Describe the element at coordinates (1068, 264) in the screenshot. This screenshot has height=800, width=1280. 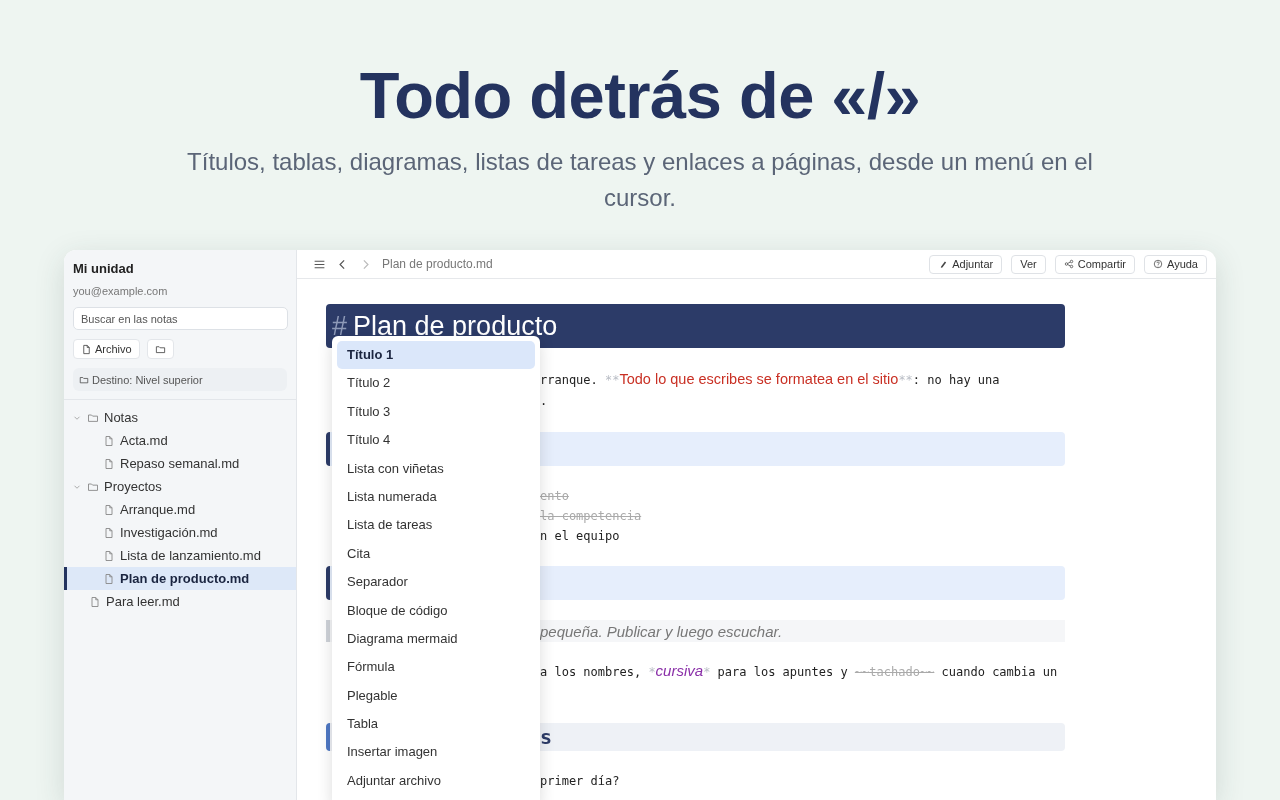
I see `share-icon` at that location.